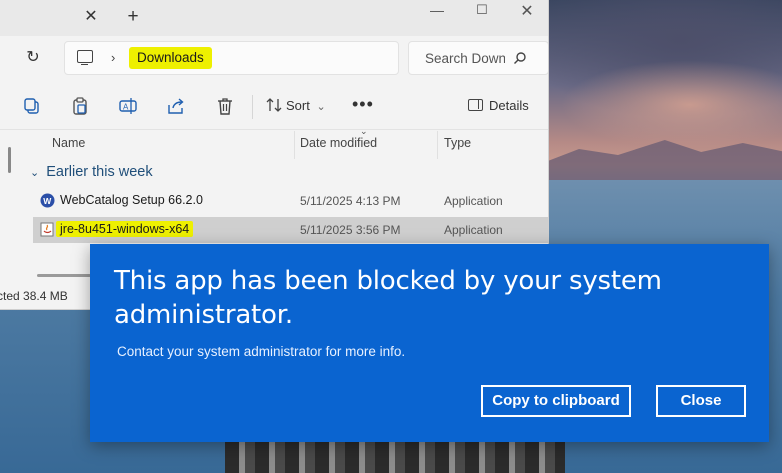 Image resolution: width=782 pixels, height=473 pixels. Describe the element at coordinates (701, 401) in the screenshot. I see `close-button: Close` at that location.